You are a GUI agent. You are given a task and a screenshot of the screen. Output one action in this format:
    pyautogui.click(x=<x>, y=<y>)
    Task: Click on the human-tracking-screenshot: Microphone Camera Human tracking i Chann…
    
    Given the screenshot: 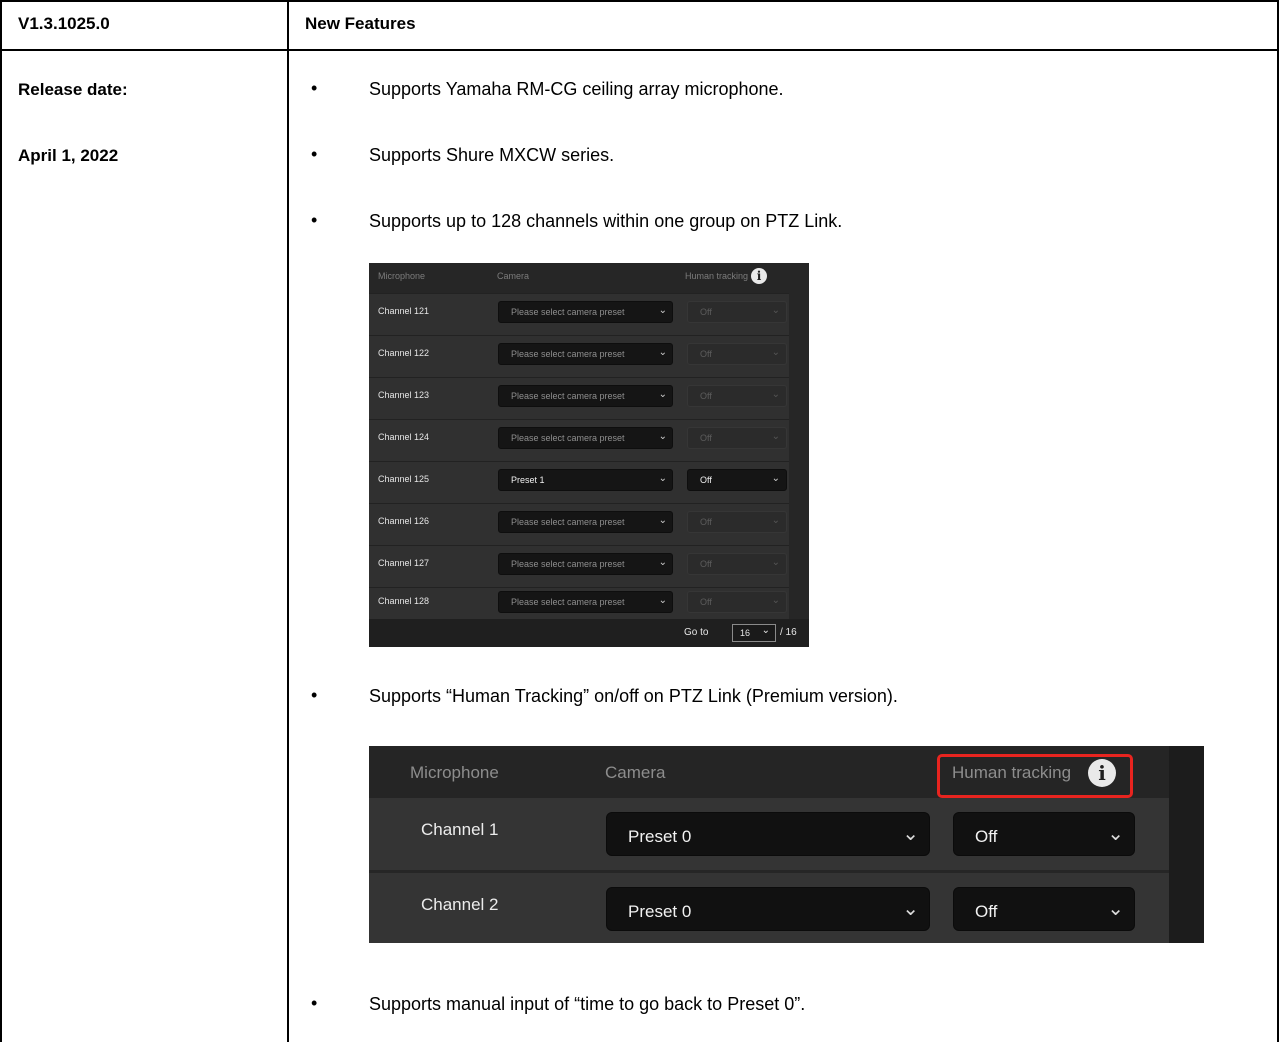 What is the action you would take?
    pyautogui.click(x=786, y=844)
    